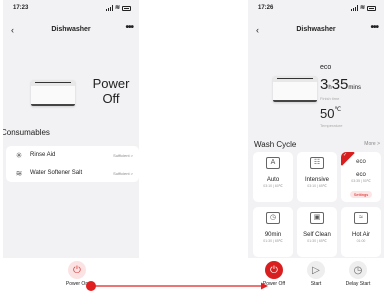 This screenshot has width=384, height=300. What do you see at coordinates (264, 286) in the screenshot?
I see `arrow-head` at bounding box center [264, 286].